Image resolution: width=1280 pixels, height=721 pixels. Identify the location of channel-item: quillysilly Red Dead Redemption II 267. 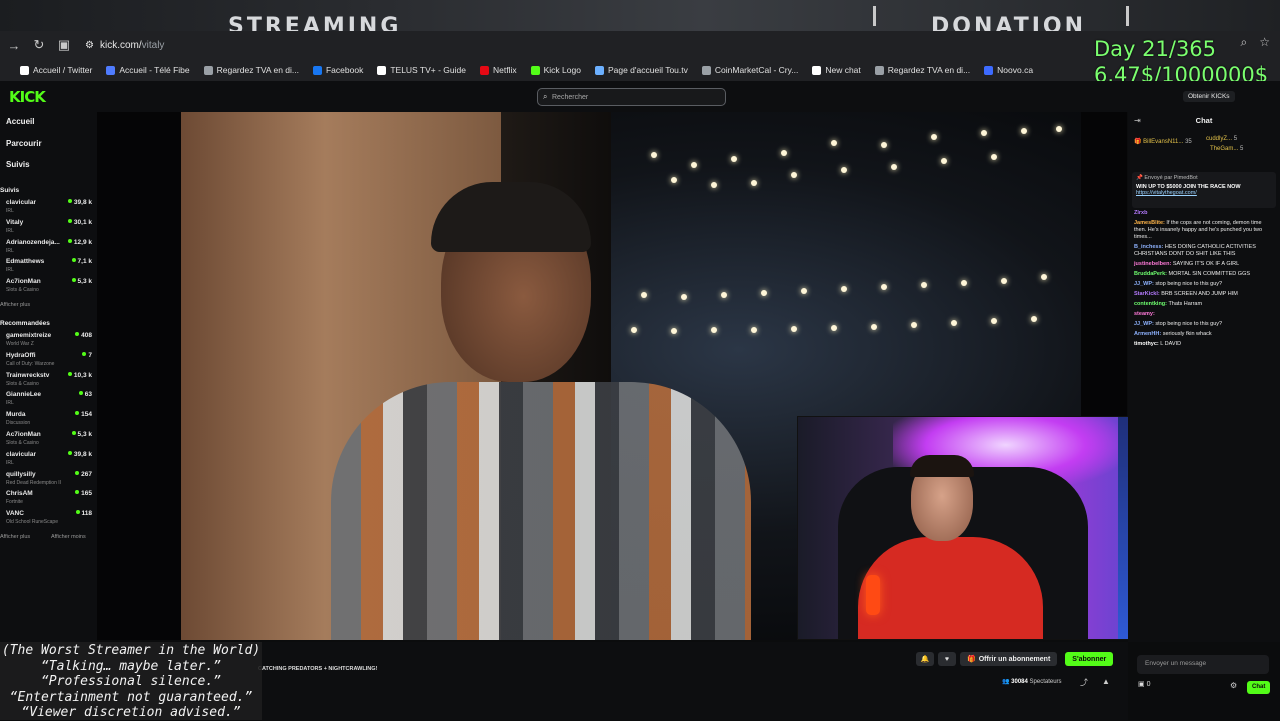
(49, 480).